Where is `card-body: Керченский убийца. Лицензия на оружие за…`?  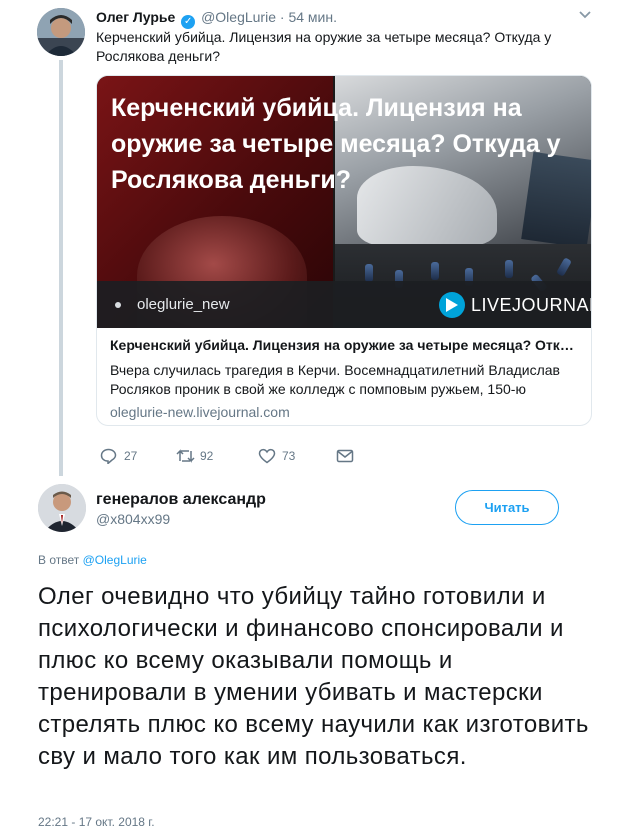 card-body: Керченский убийца. Лицензия на оружие за… is located at coordinates (345, 379).